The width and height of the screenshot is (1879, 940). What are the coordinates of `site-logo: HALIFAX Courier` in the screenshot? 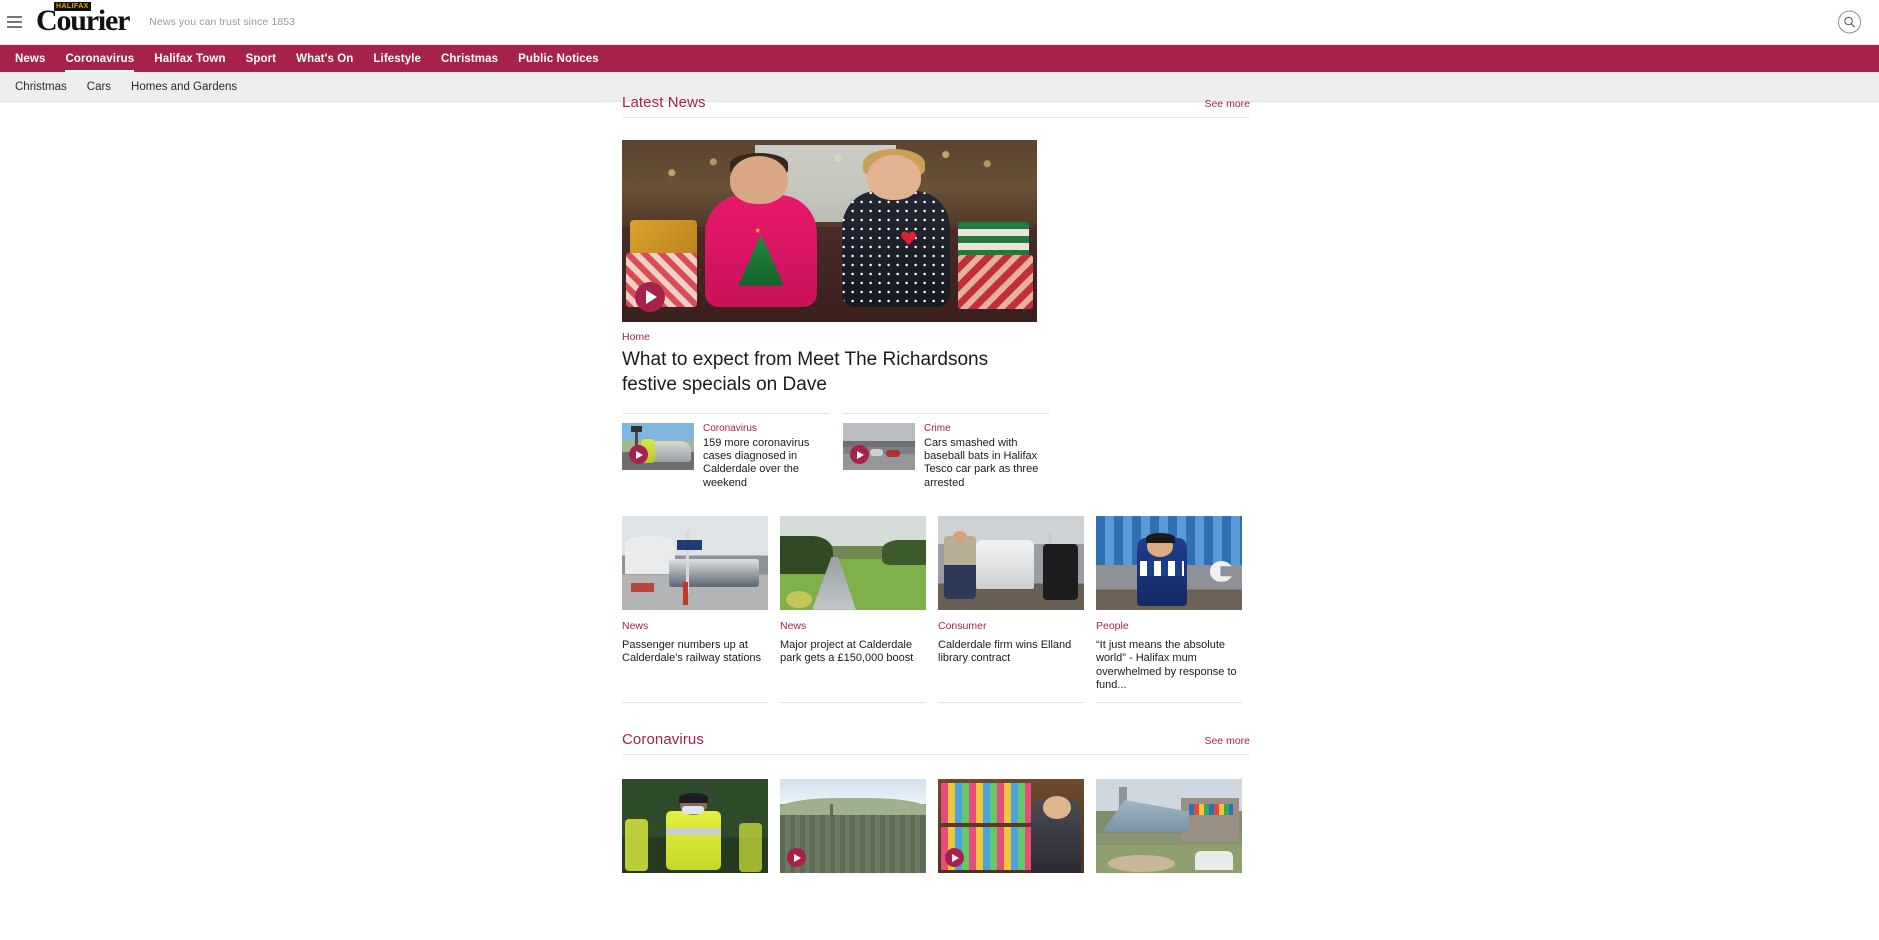 It's located at (83, 22).